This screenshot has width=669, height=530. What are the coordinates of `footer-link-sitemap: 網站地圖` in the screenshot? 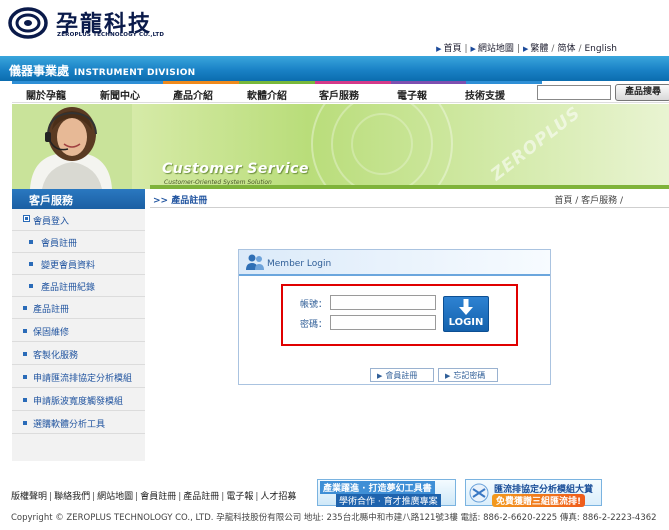 It's located at (115, 497).